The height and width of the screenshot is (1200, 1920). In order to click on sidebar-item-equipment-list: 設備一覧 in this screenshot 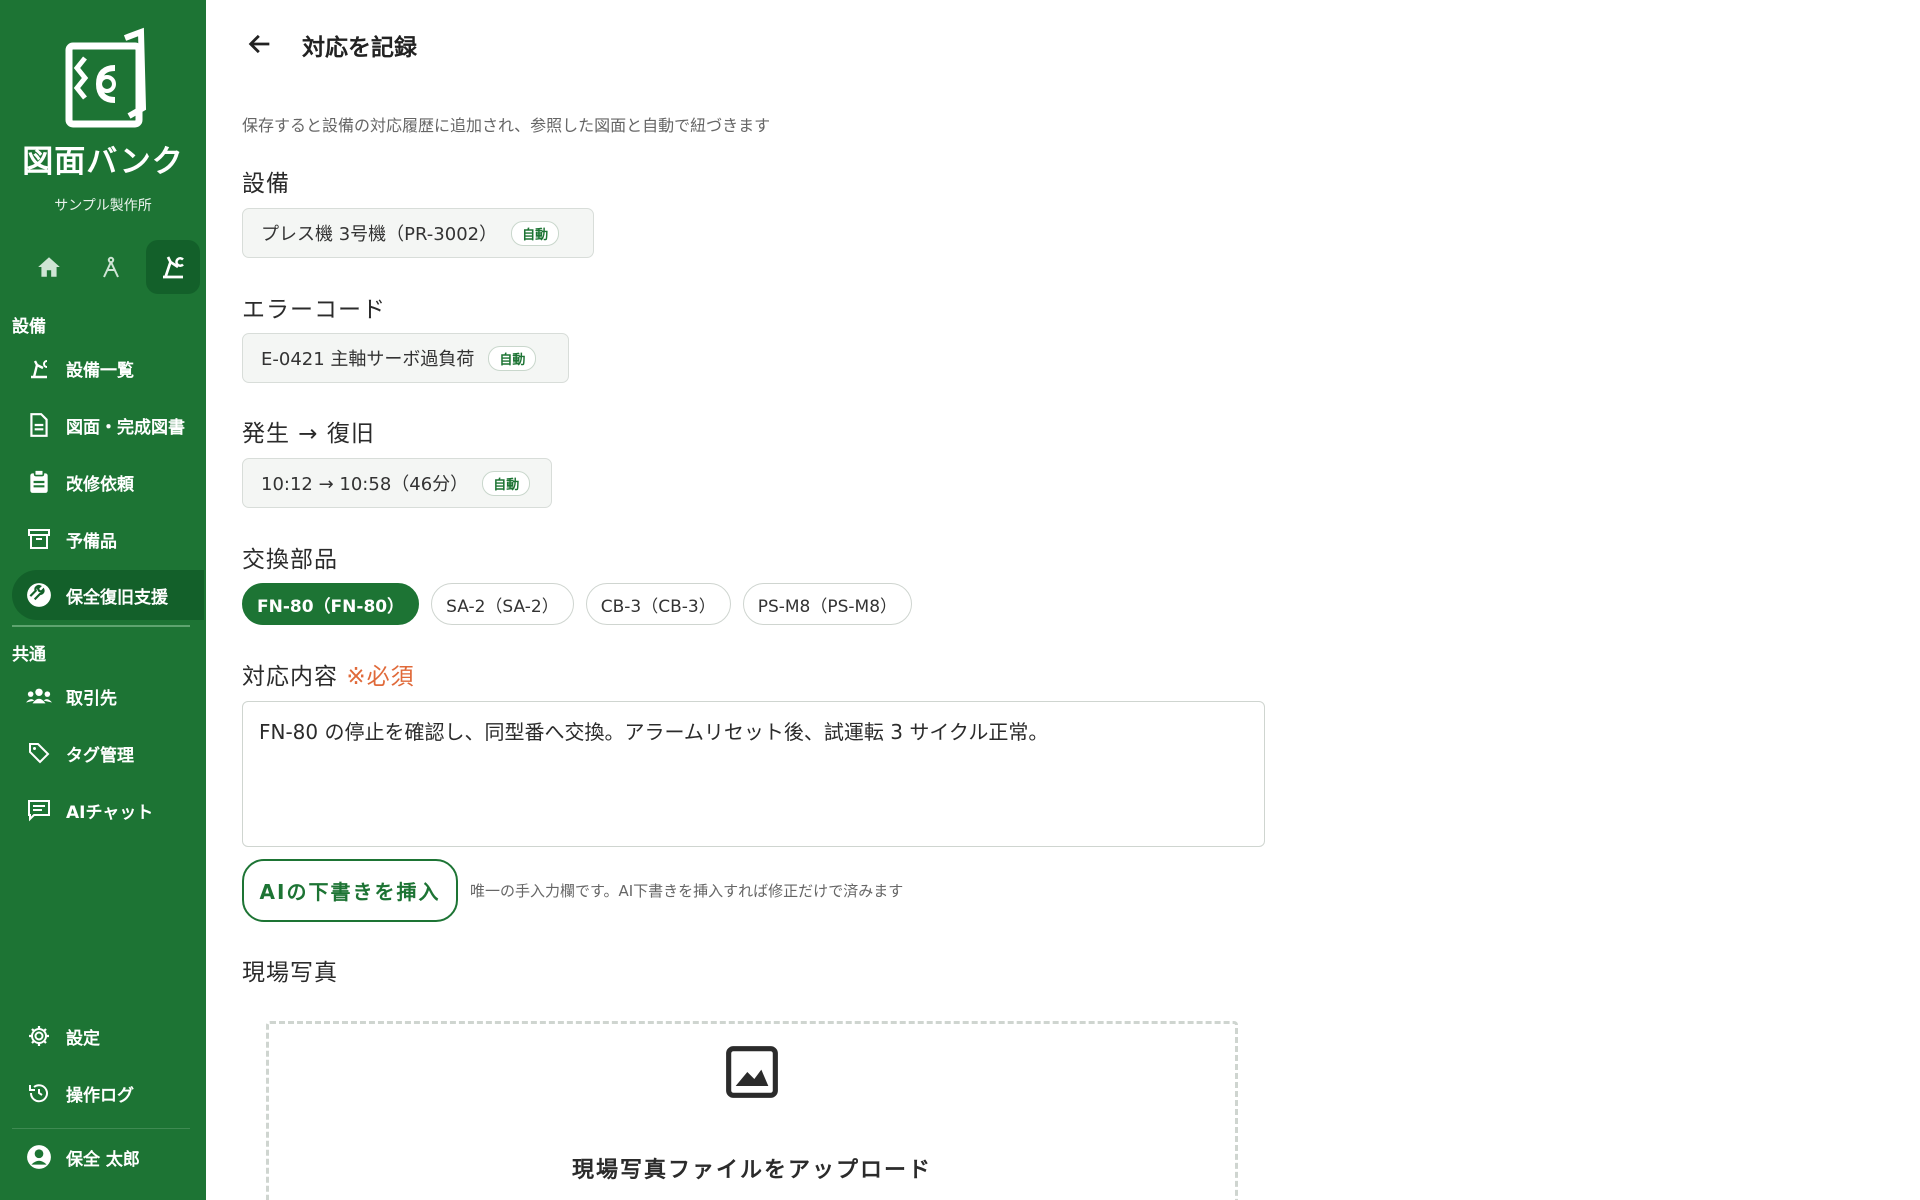, I will do `click(108, 368)`.